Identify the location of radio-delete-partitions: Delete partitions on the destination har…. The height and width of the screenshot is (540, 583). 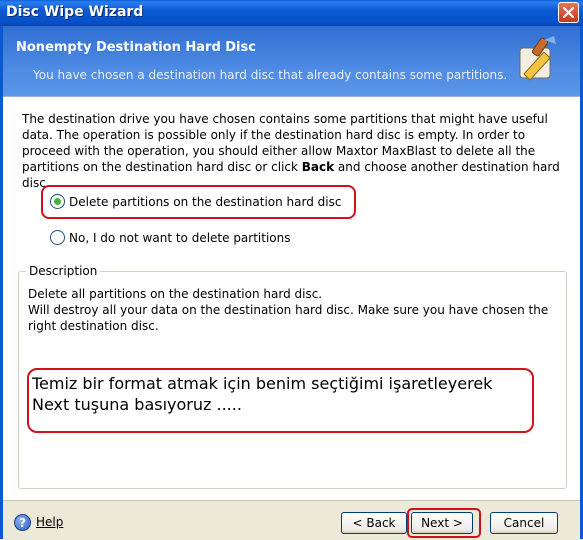
(195, 201).